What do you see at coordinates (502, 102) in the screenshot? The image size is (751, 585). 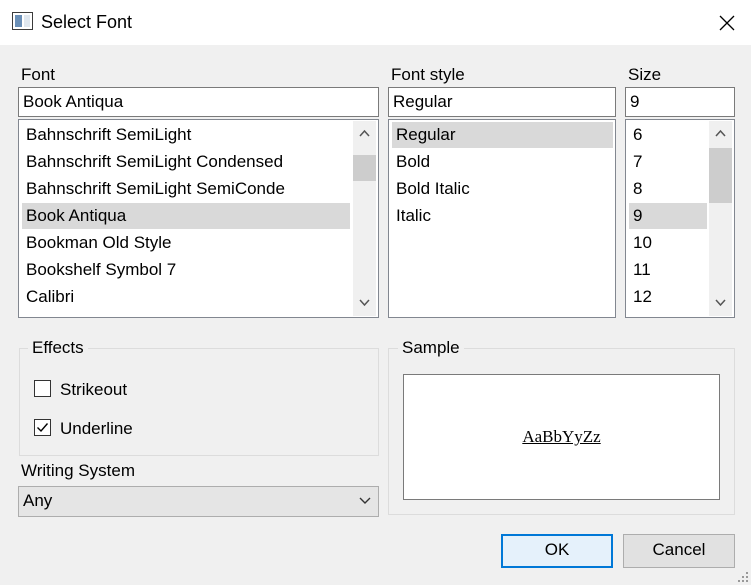 I see `font-style-input: Regular` at bounding box center [502, 102].